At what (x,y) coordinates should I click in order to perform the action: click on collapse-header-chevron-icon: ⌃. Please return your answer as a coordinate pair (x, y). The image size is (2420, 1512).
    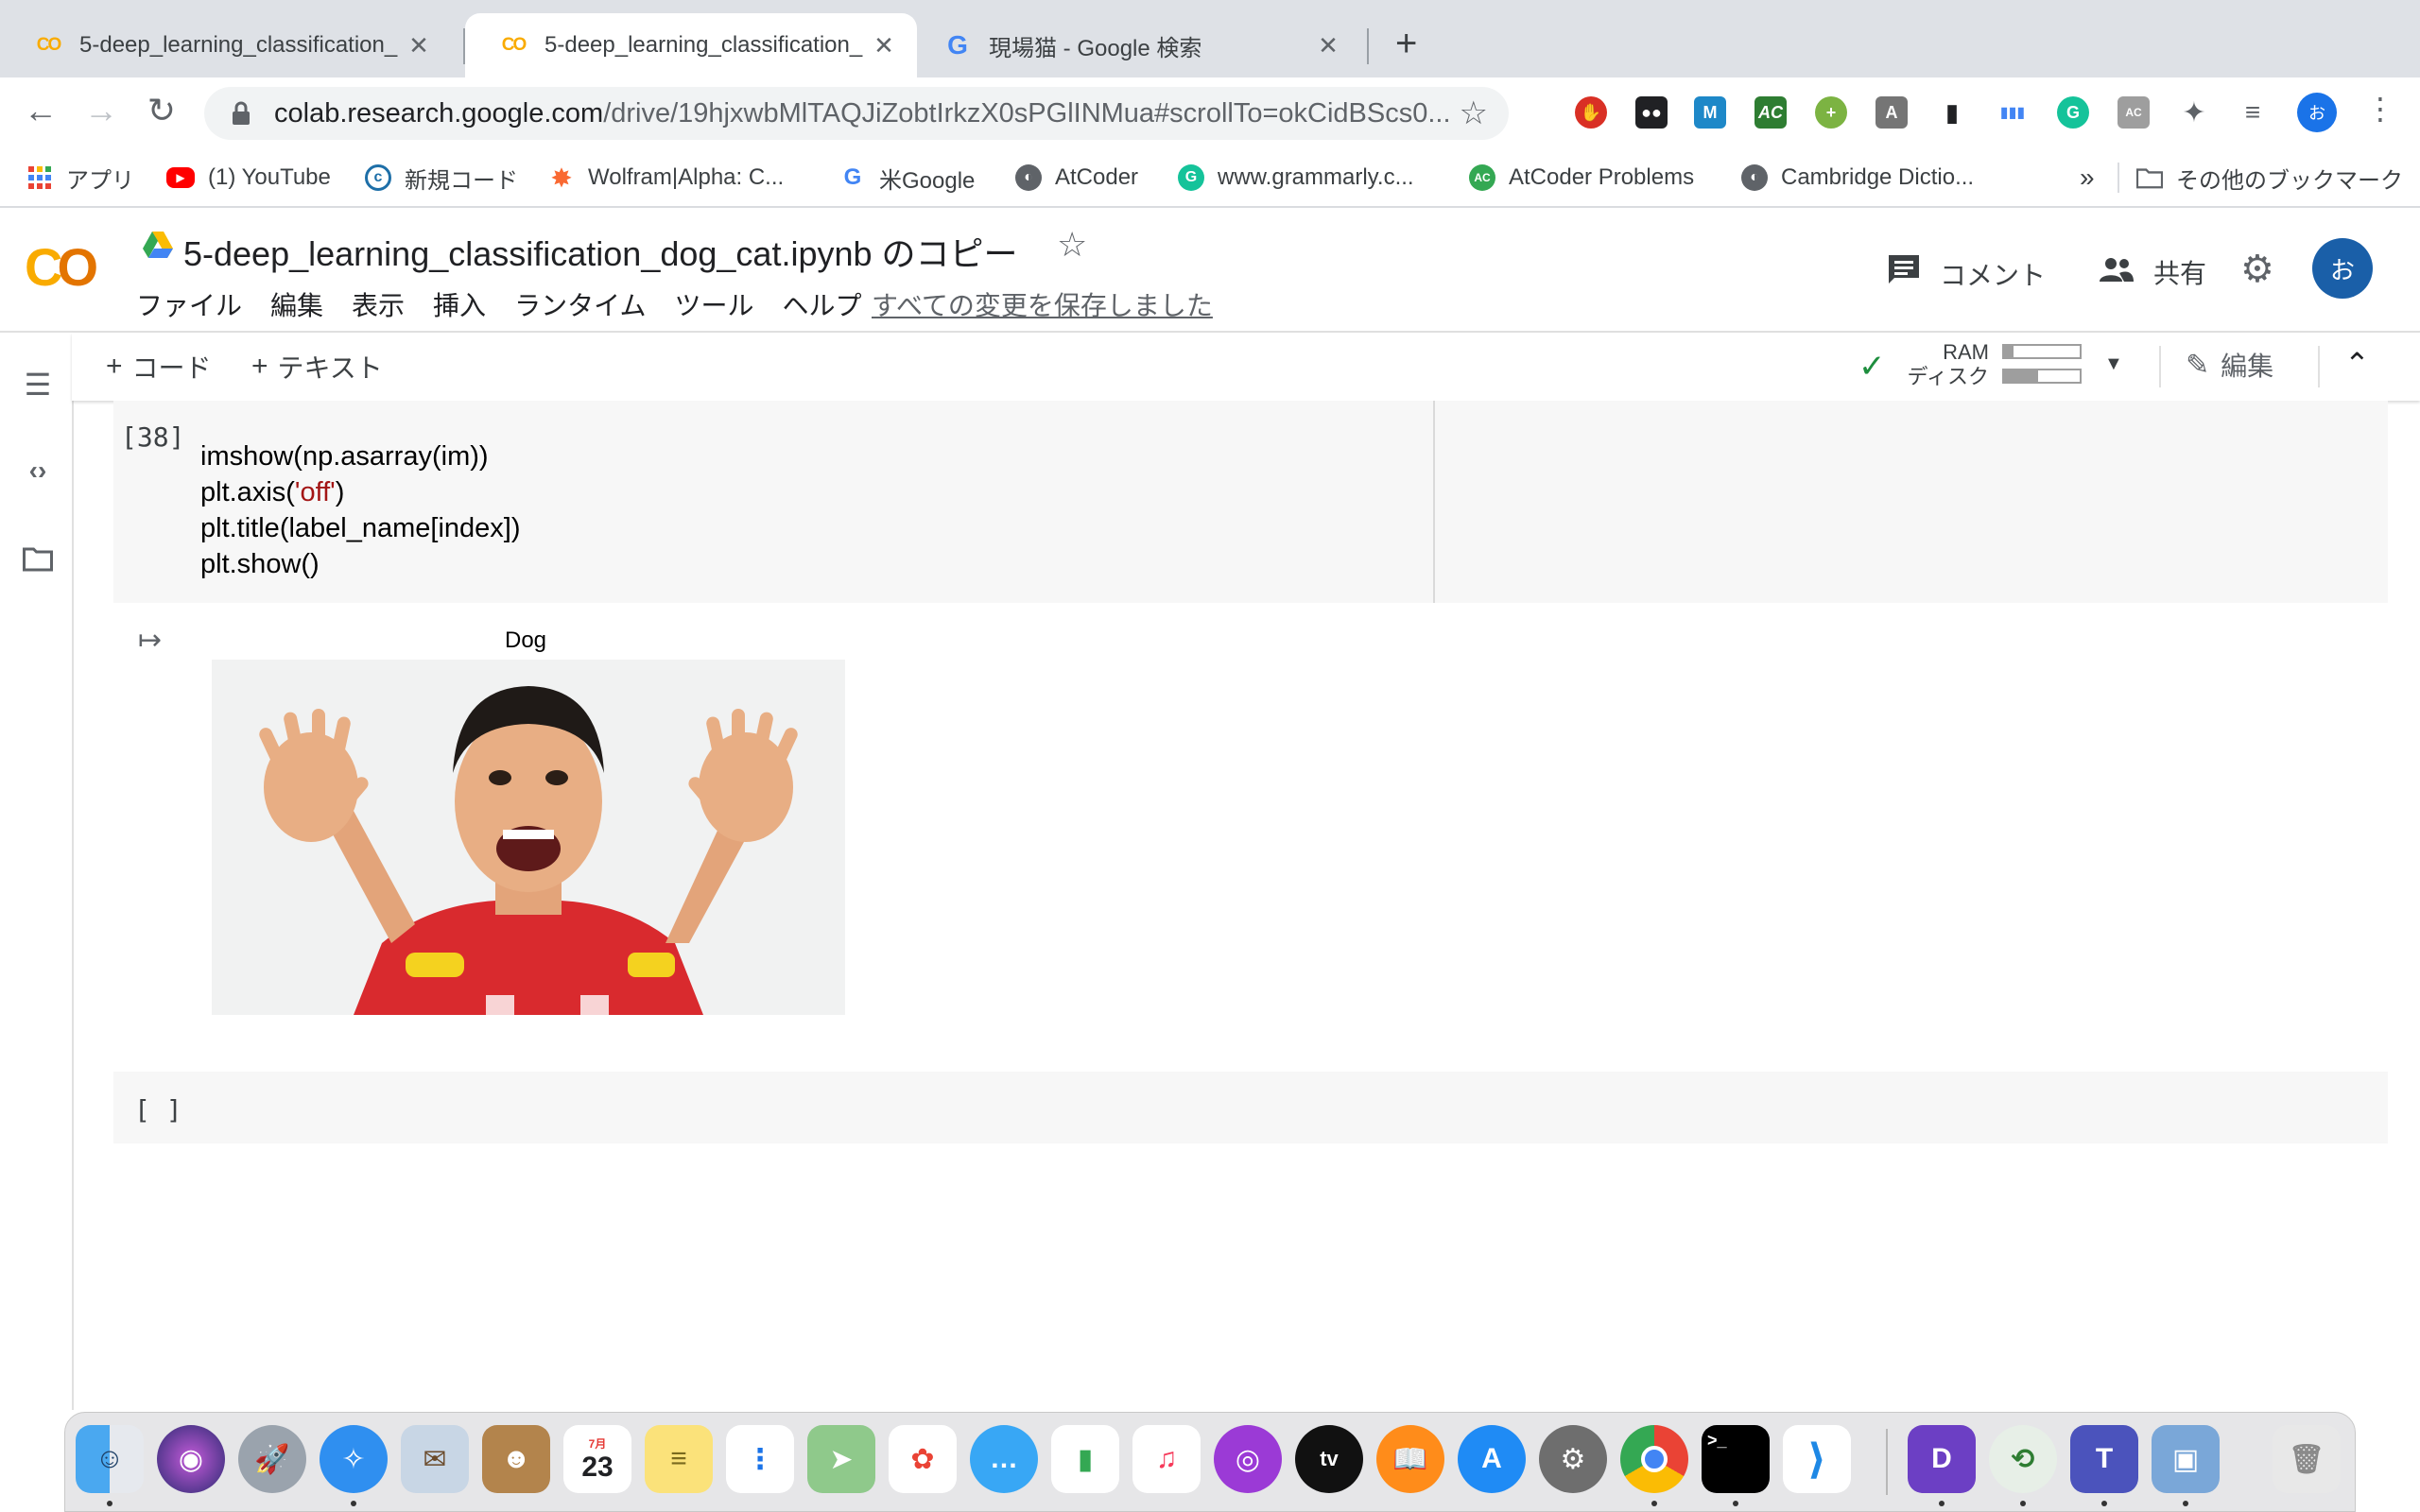
    Looking at the image, I should click on (2357, 364).